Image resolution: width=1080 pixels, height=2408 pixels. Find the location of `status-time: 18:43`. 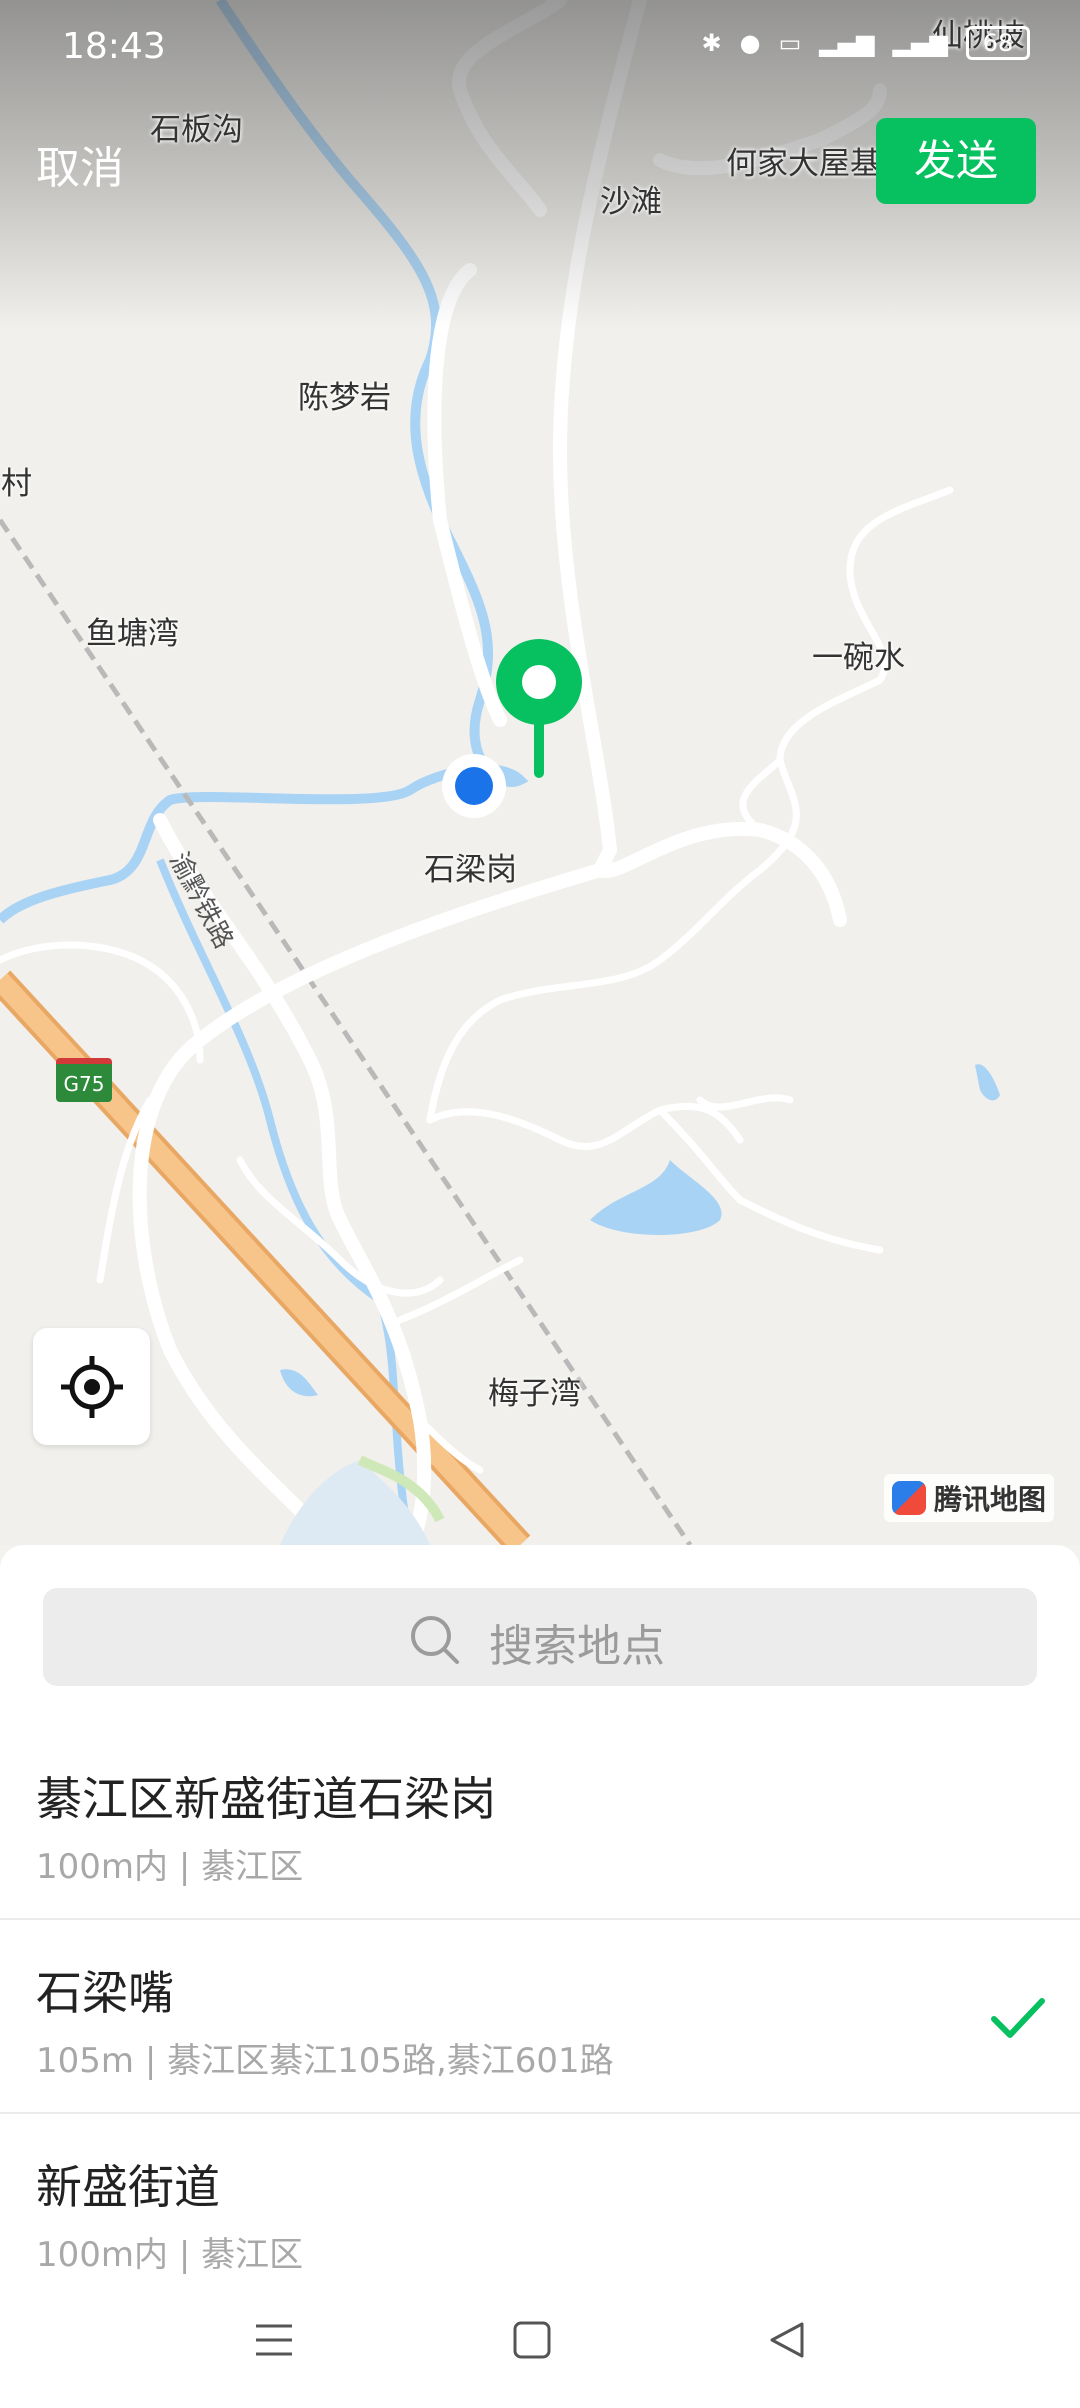

status-time: 18:43 is located at coordinates (114, 46).